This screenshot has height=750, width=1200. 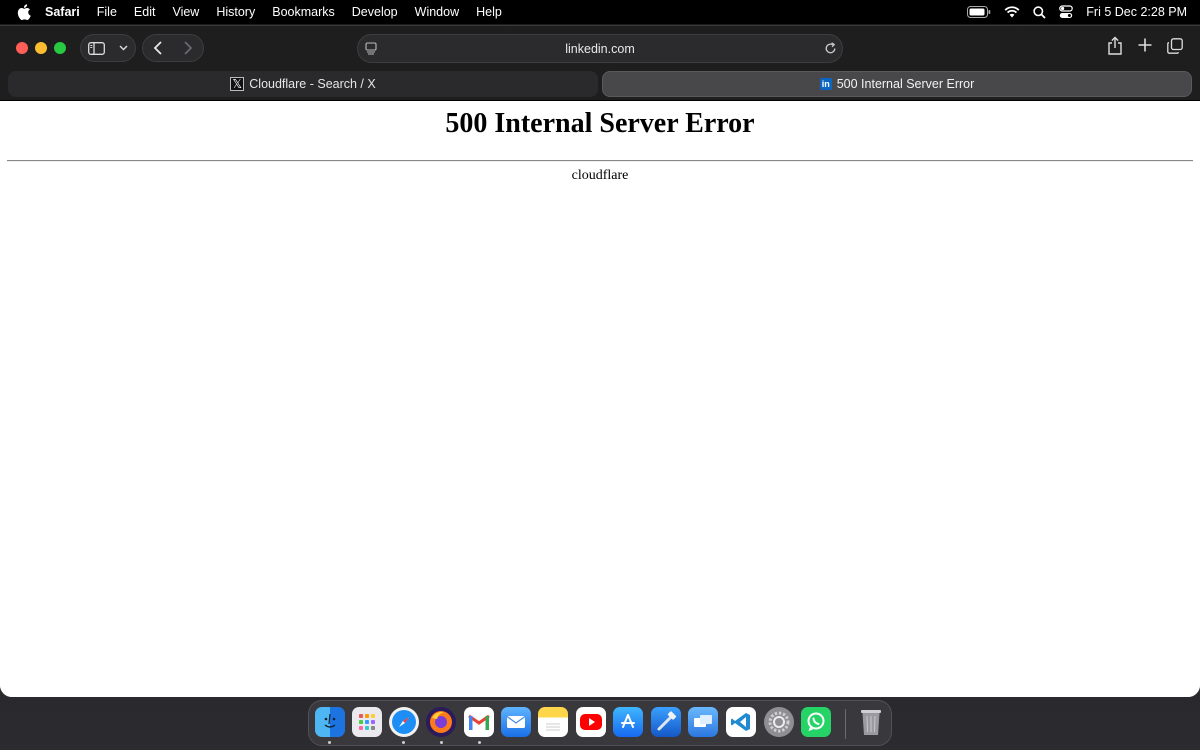 I want to click on menu-app-name: Safari, so click(x=62, y=12).